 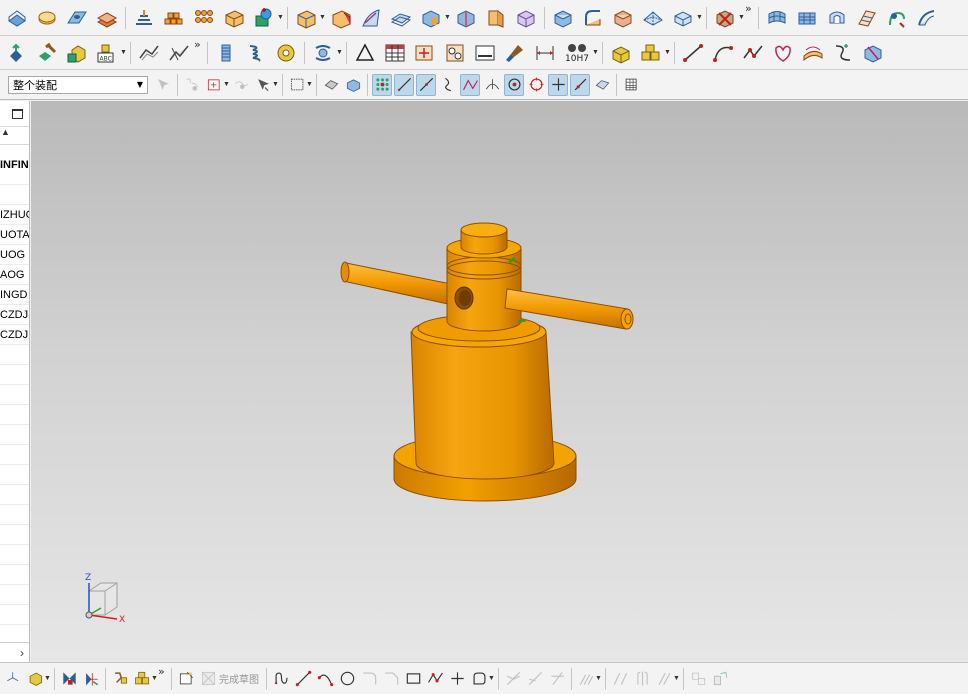 I want to click on fill-surface-icon, so click(x=777, y=18).